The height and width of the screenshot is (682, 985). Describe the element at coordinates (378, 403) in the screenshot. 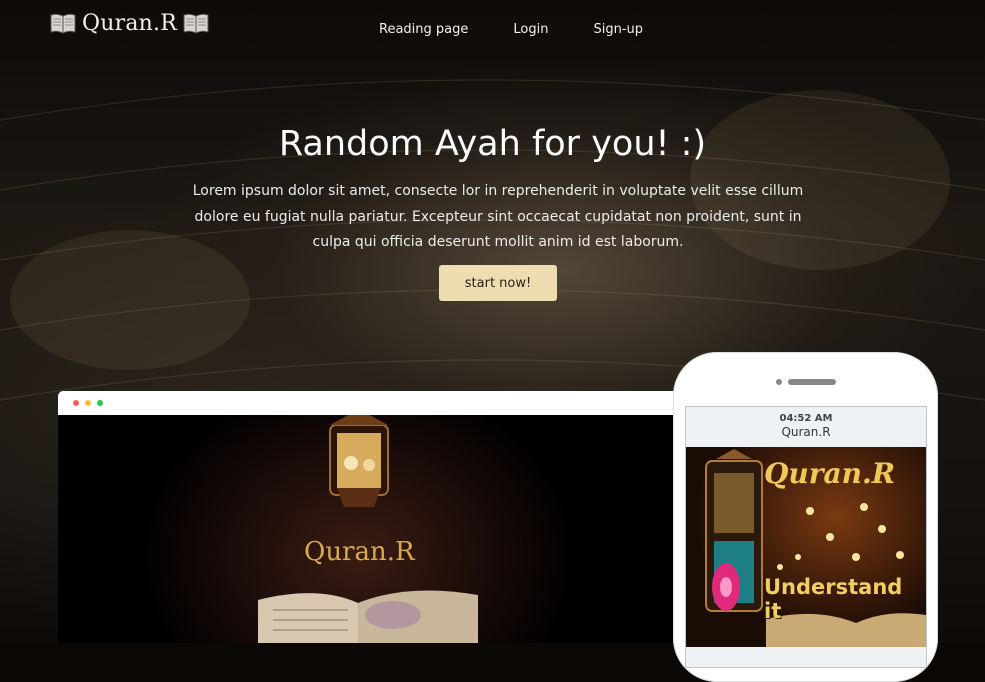

I see `browser-toolbar` at that location.